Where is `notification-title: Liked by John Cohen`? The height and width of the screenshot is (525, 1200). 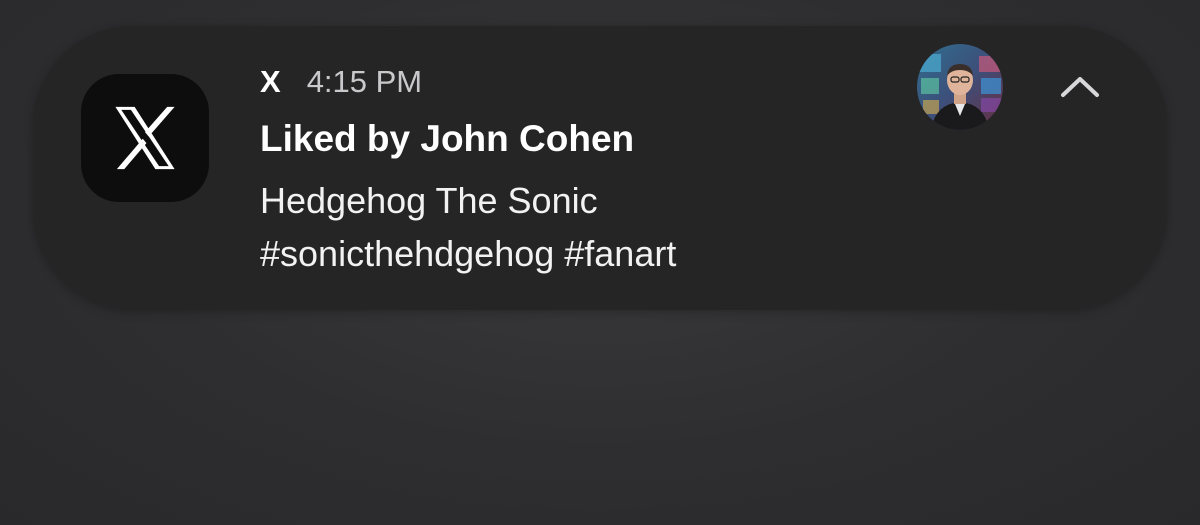 notification-title: Liked by John Cohen is located at coordinates (447, 138).